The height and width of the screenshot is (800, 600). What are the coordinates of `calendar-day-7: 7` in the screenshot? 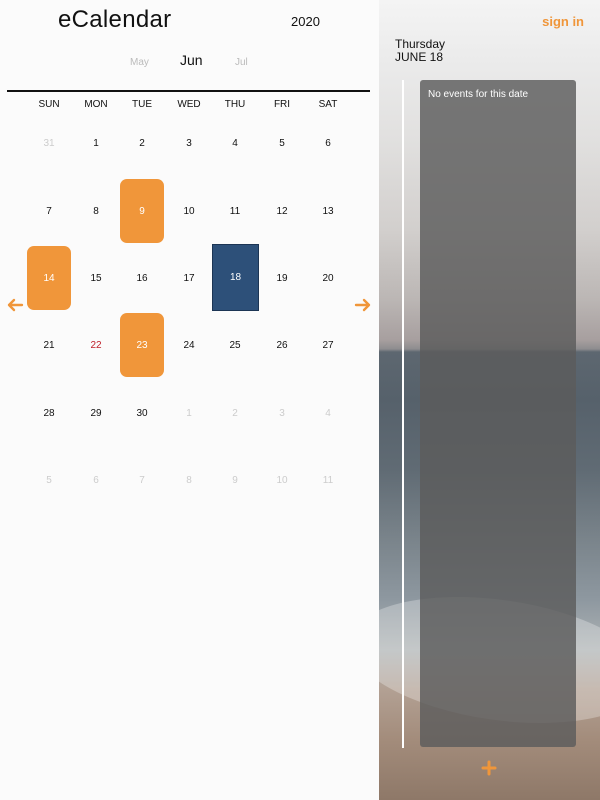 It's located at (49, 211).